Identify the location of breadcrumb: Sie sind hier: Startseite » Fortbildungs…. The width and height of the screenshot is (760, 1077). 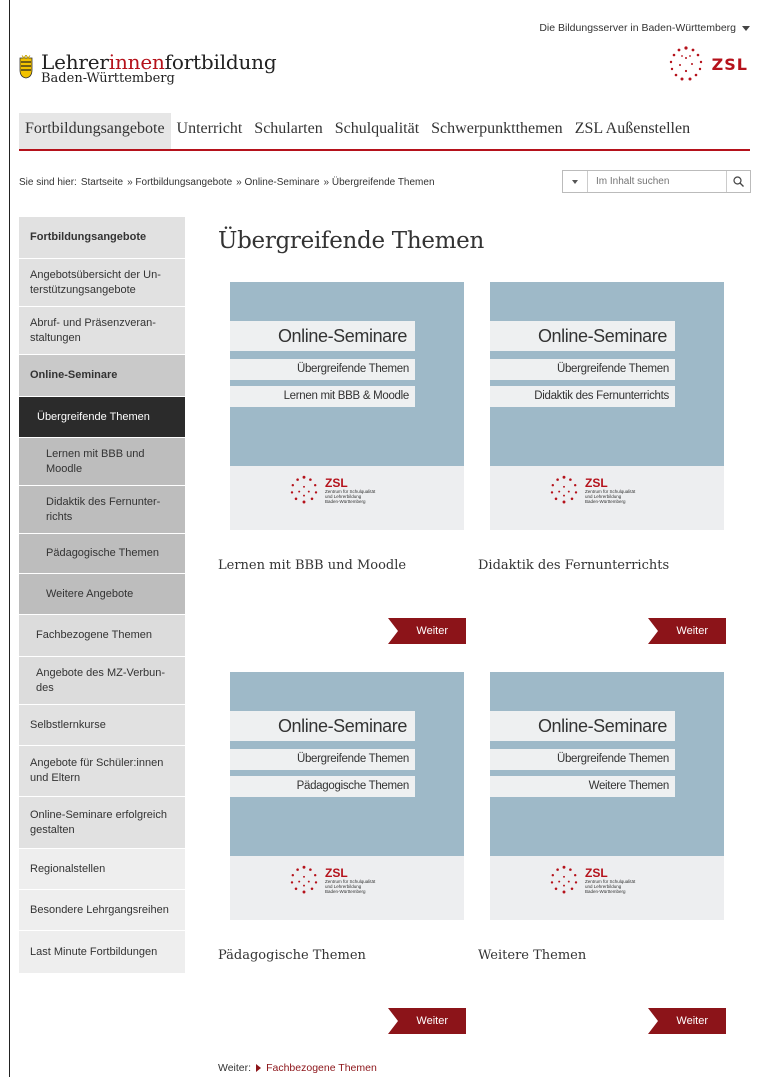
(227, 182).